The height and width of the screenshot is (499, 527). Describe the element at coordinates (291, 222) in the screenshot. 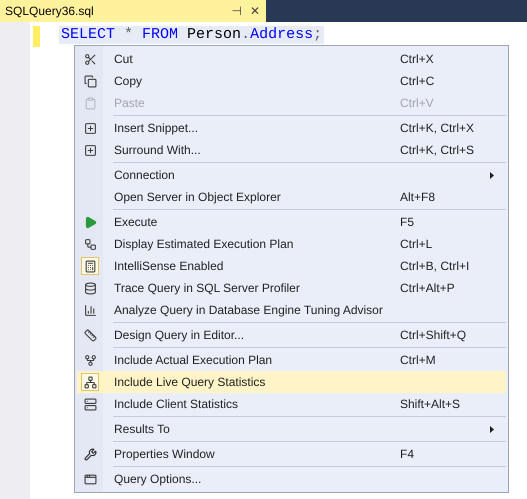

I see `menu-item: Execute F5` at that location.